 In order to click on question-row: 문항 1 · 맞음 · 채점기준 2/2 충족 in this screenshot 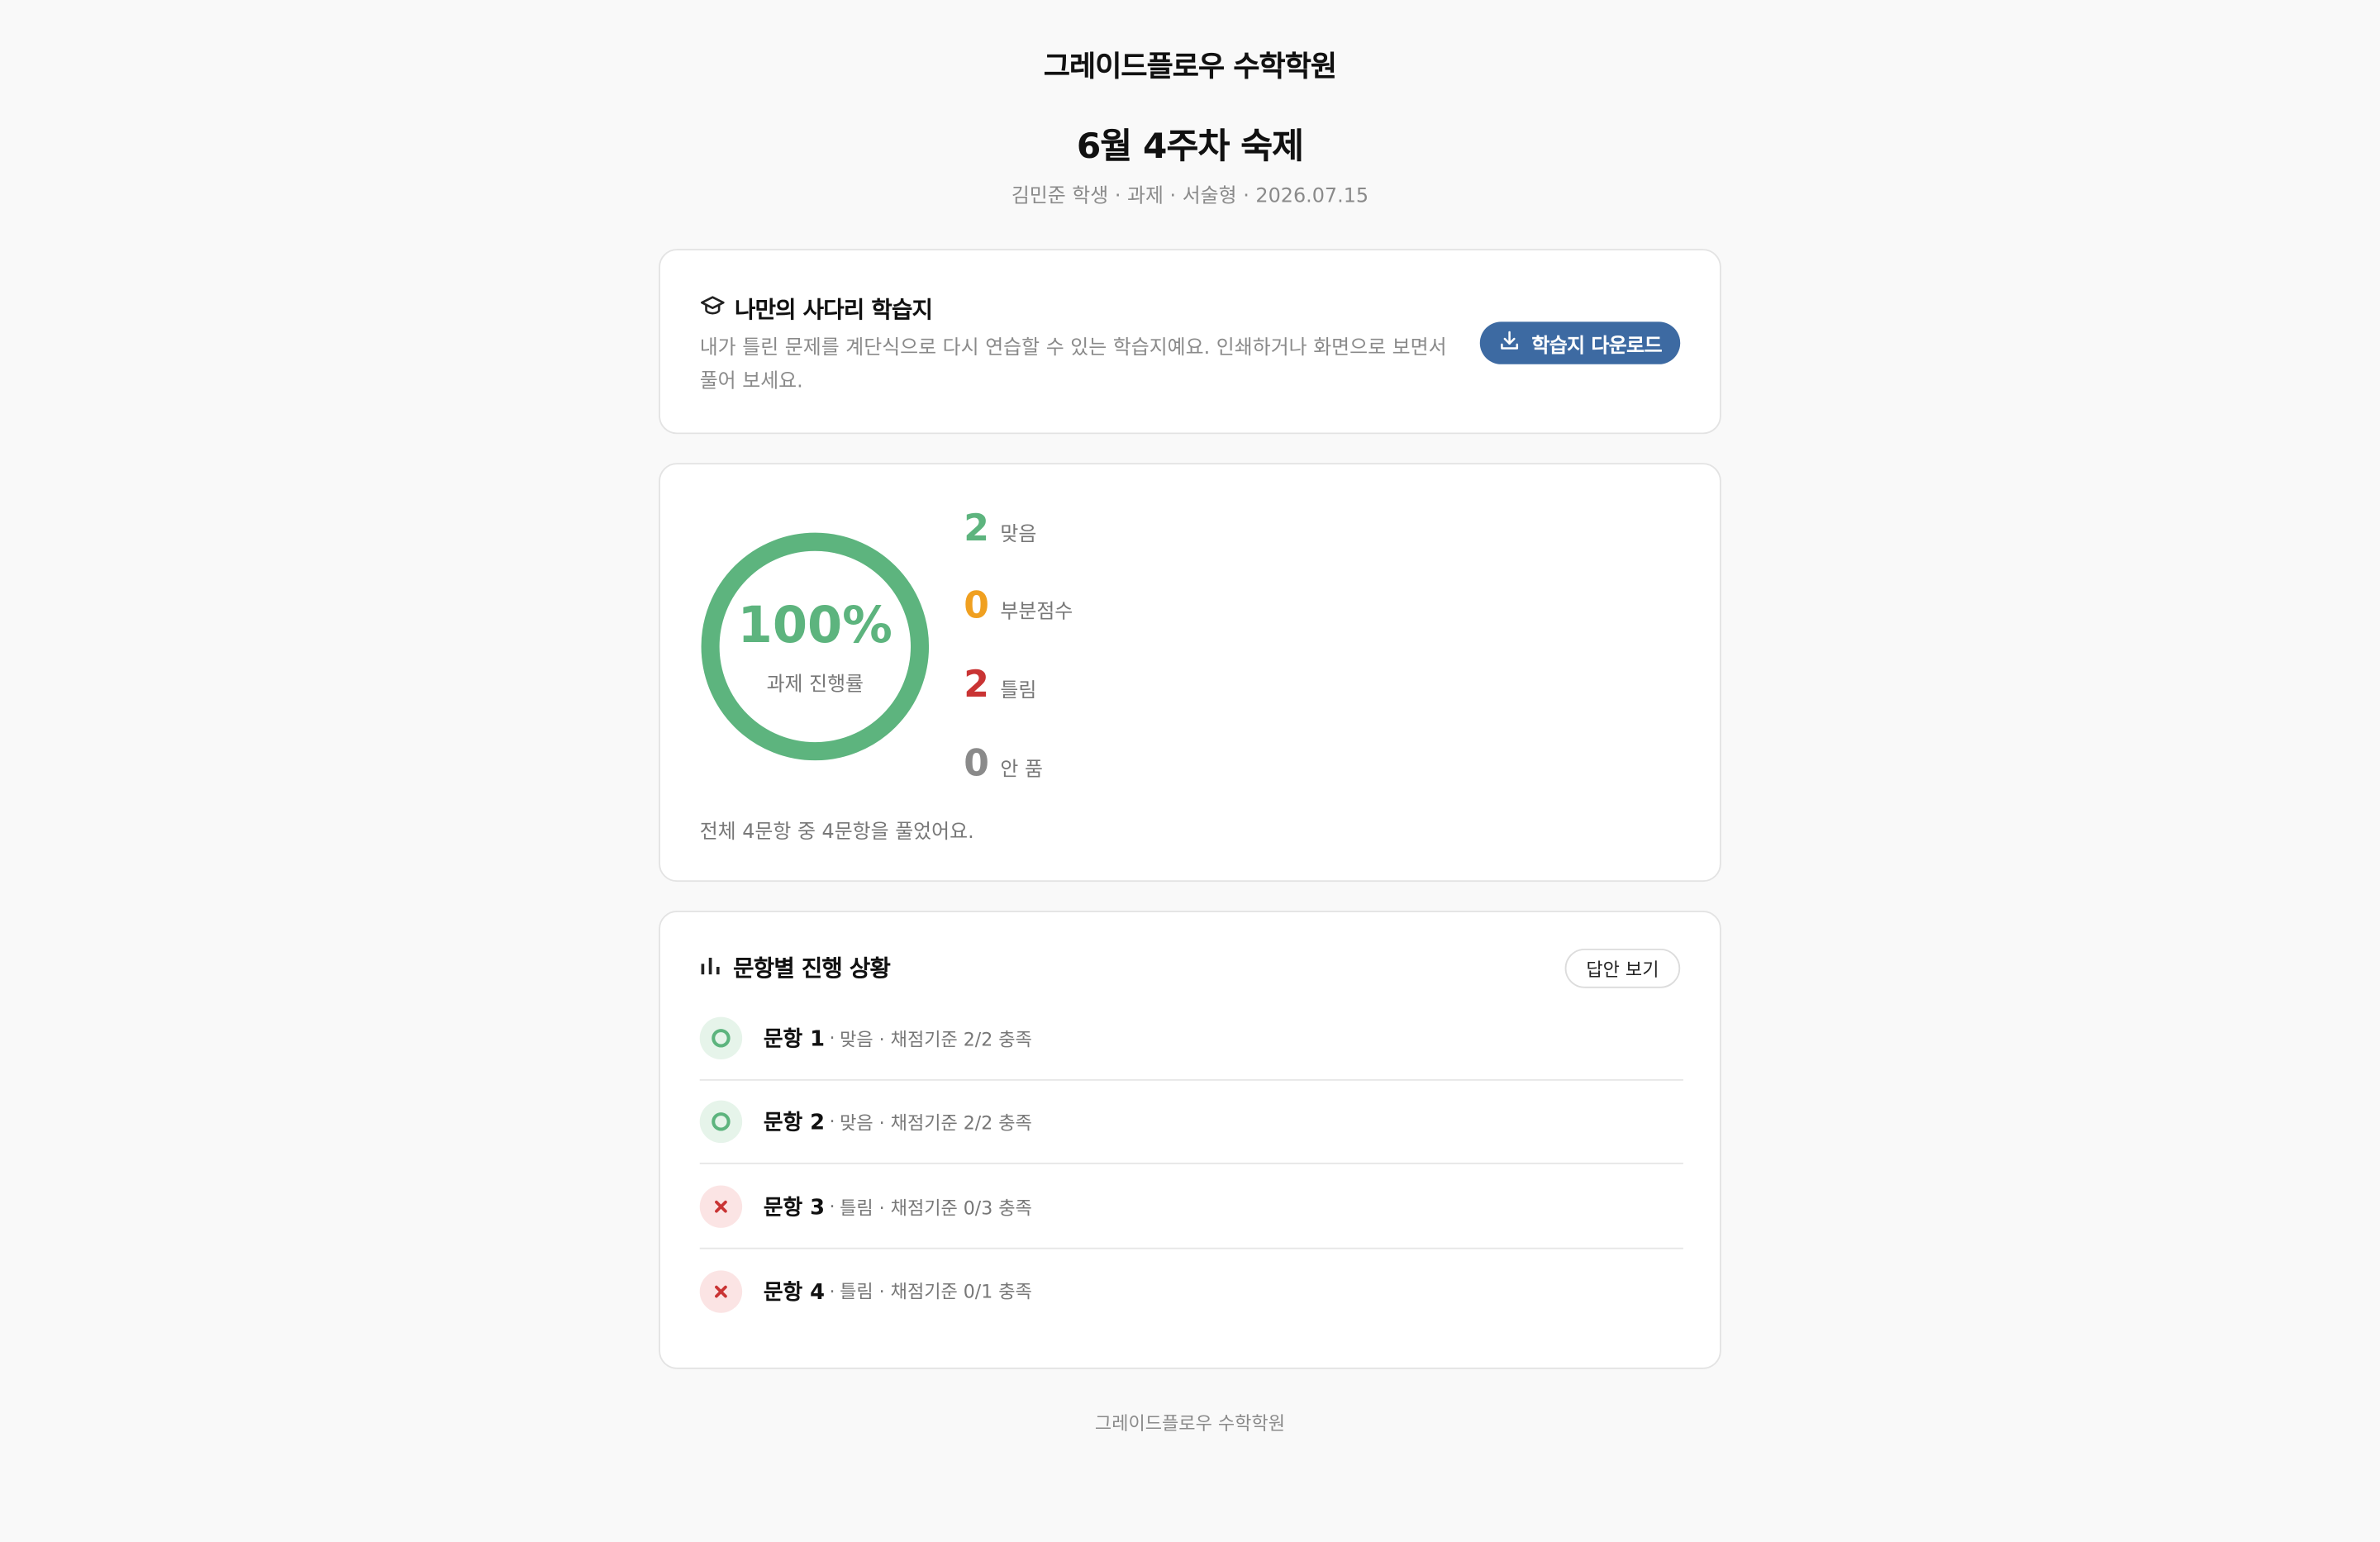, I will do `click(1191, 1039)`.